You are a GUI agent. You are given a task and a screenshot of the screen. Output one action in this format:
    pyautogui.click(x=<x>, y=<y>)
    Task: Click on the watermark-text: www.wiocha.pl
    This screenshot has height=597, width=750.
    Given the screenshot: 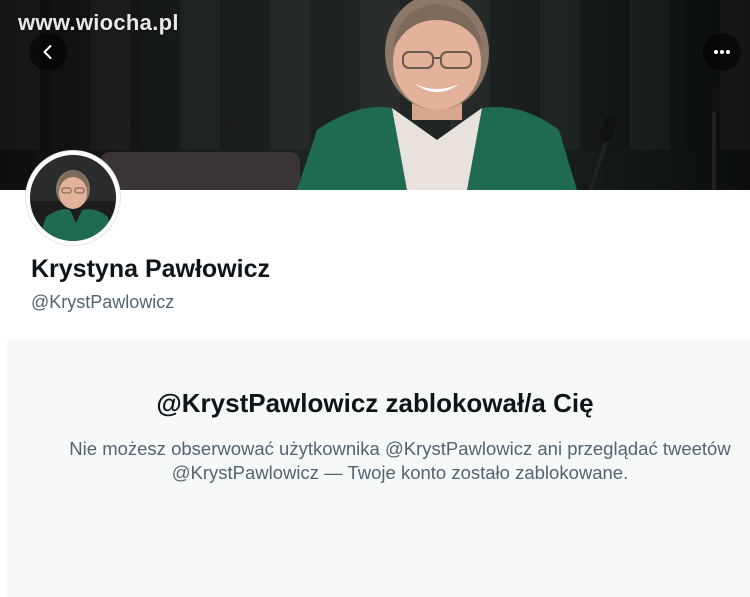 What is the action you would take?
    pyautogui.click(x=98, y=22)
    